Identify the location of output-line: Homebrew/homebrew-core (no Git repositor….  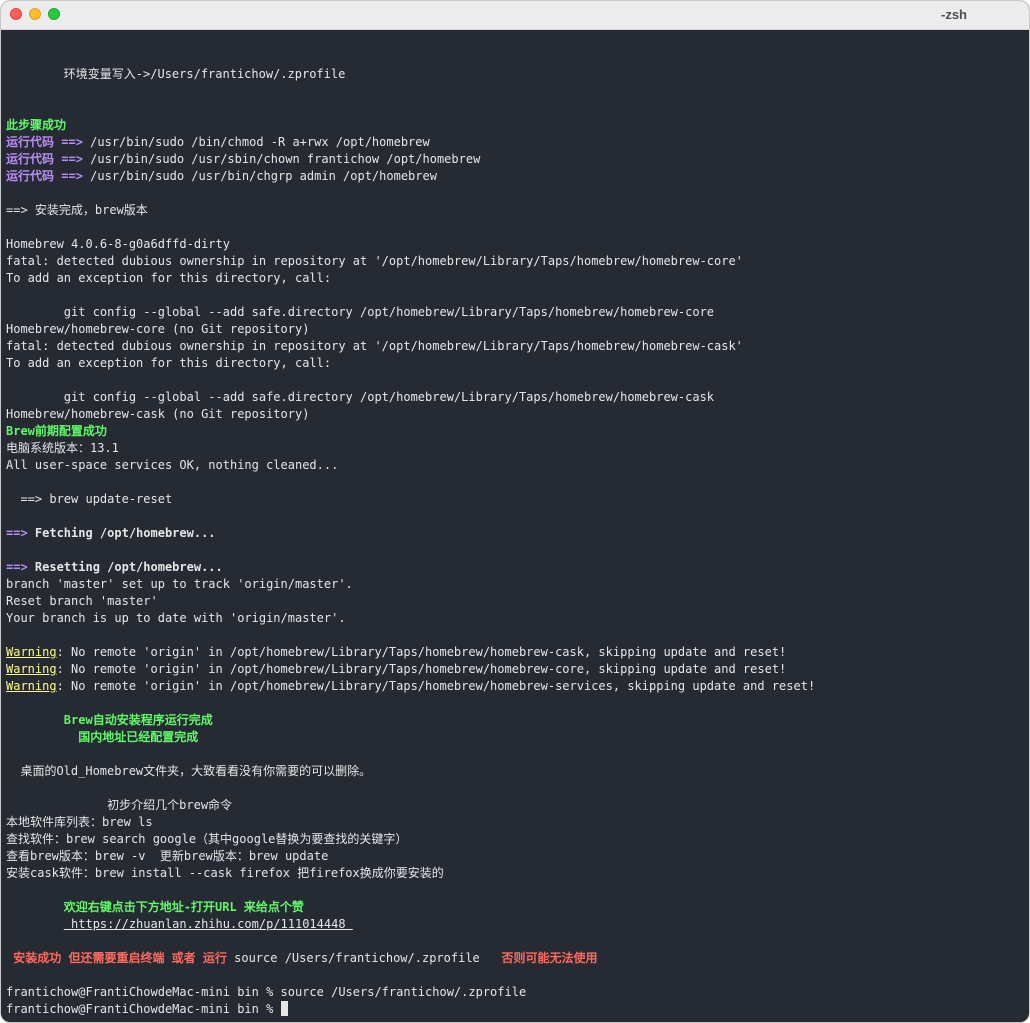
(158, 329).